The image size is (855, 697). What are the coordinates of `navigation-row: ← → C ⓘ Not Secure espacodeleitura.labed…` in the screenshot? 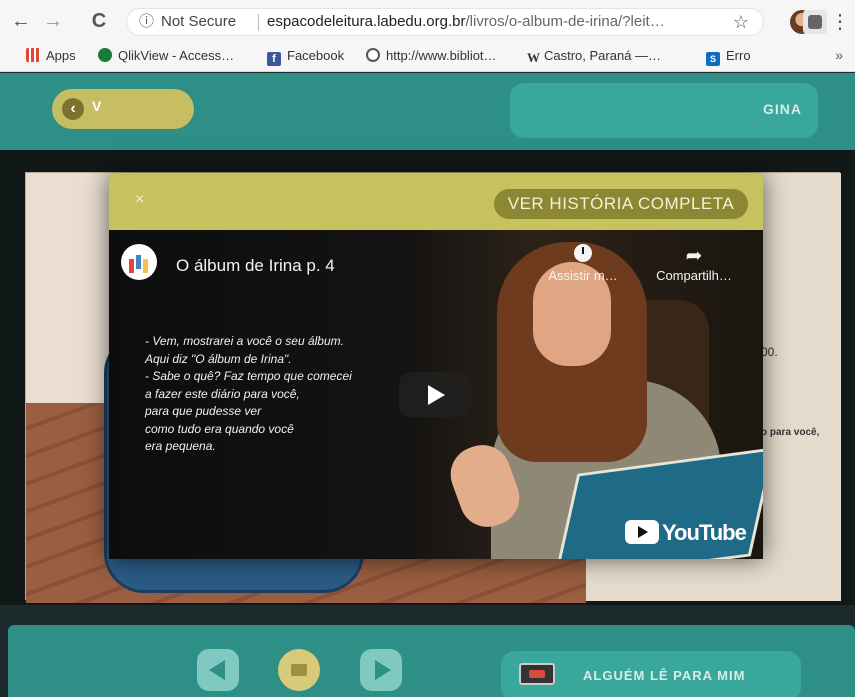 It's located at (427, 22).